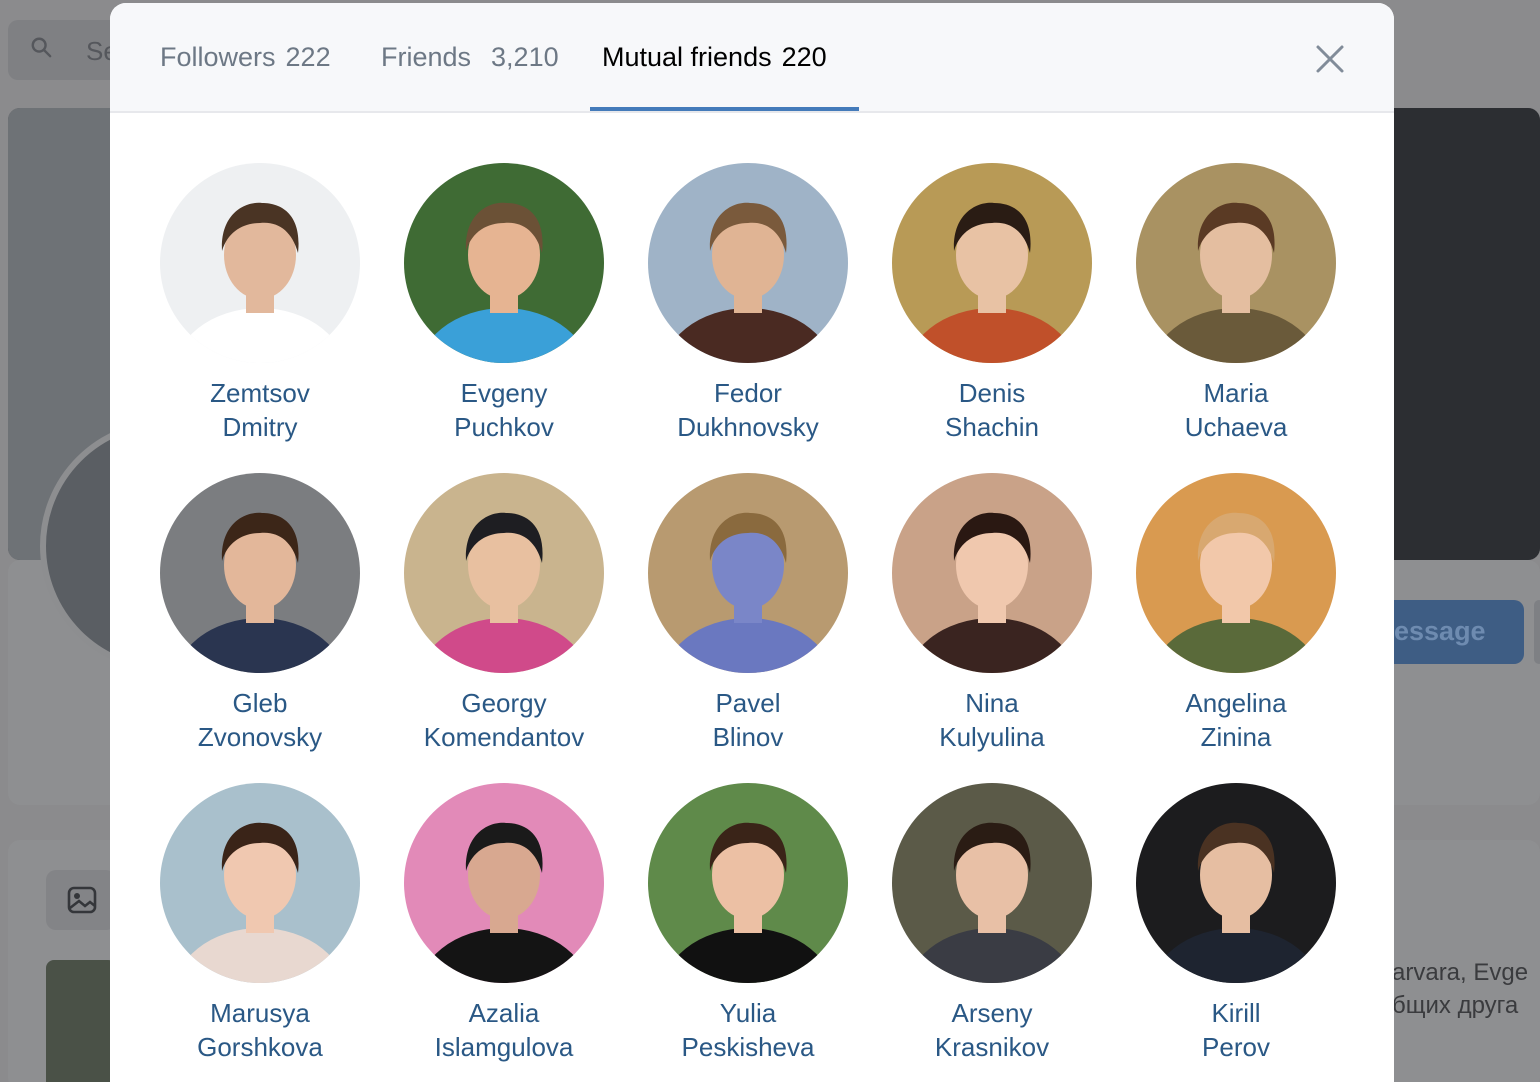 The width and height of the screenshot is (1540, 1082). What do you see at coordinates (81, 900) in the screenshot?
I see `add-photo-button` at bounding box center [81, 900].